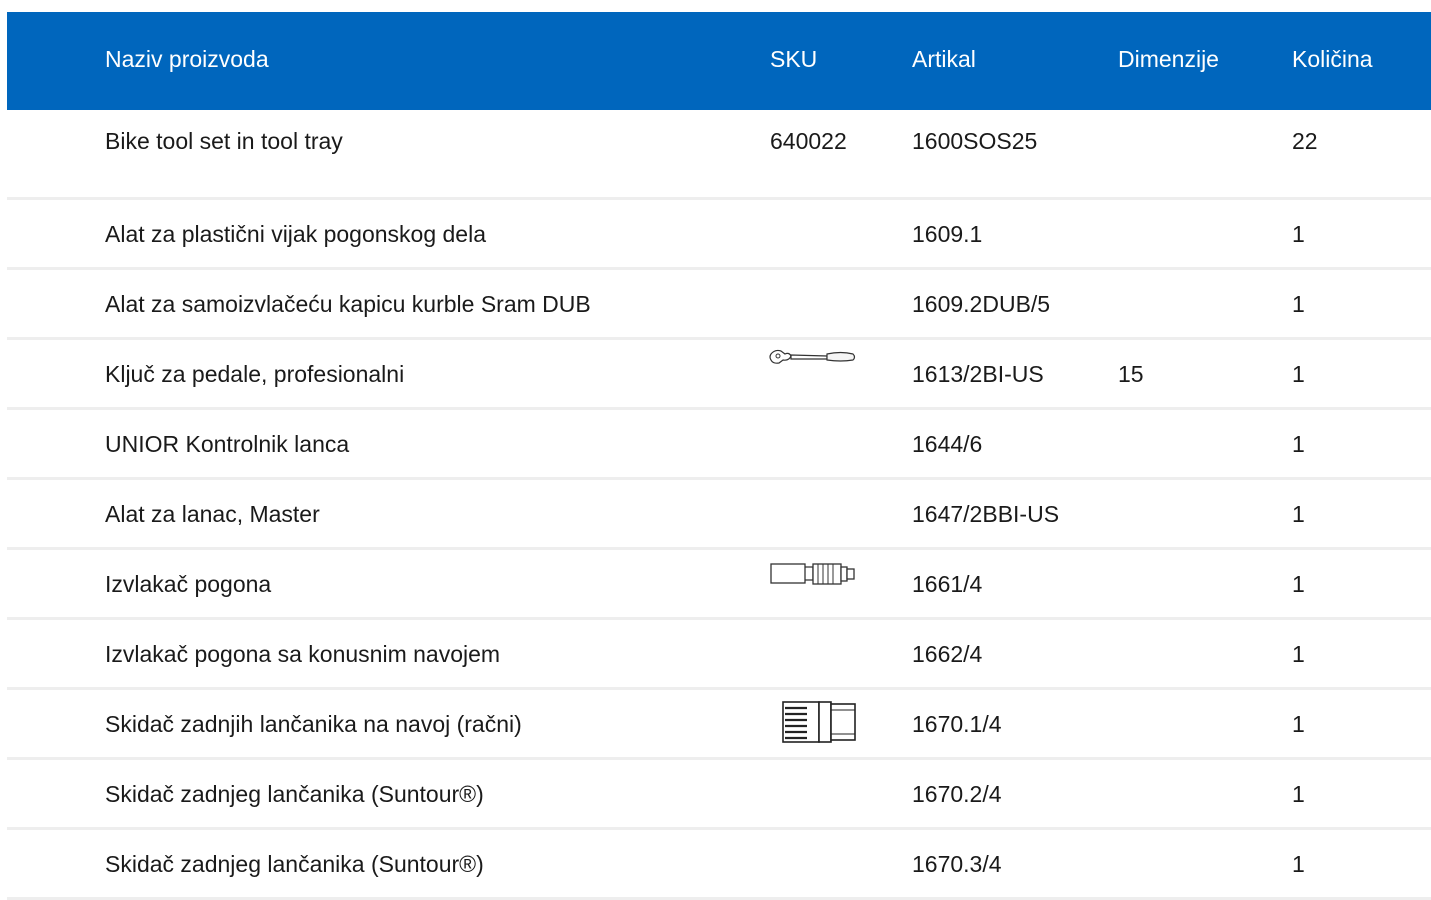 This screenshot has width=1431, height=900. I want to click on product-name: UNIOR Kontrolnik lanca, so click(227, 444).